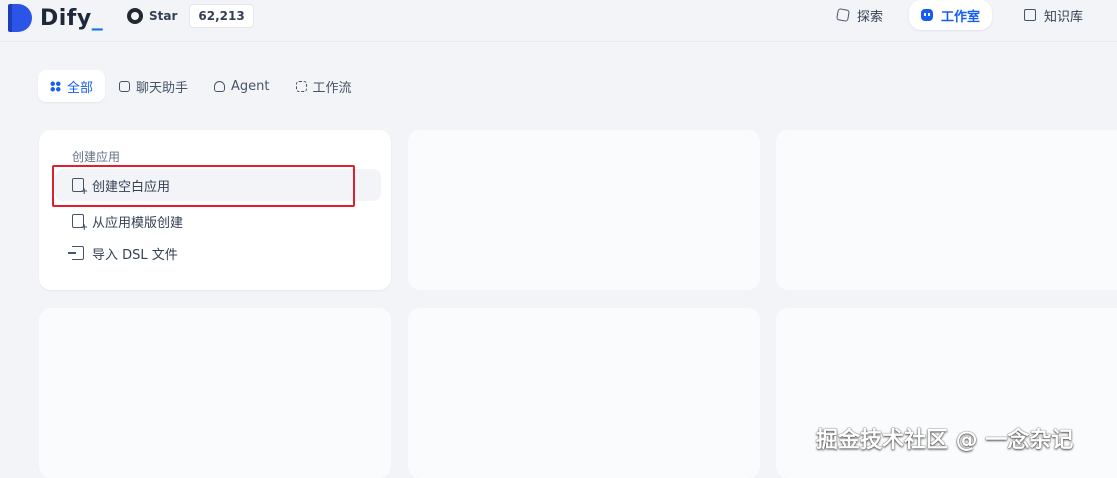 The image size is (1117, 478). Describe the element at coordinates (201, 86) in the screenshot. I see `app-type-tabs: 全部 聊天助手 Agent 工作流` at that location.